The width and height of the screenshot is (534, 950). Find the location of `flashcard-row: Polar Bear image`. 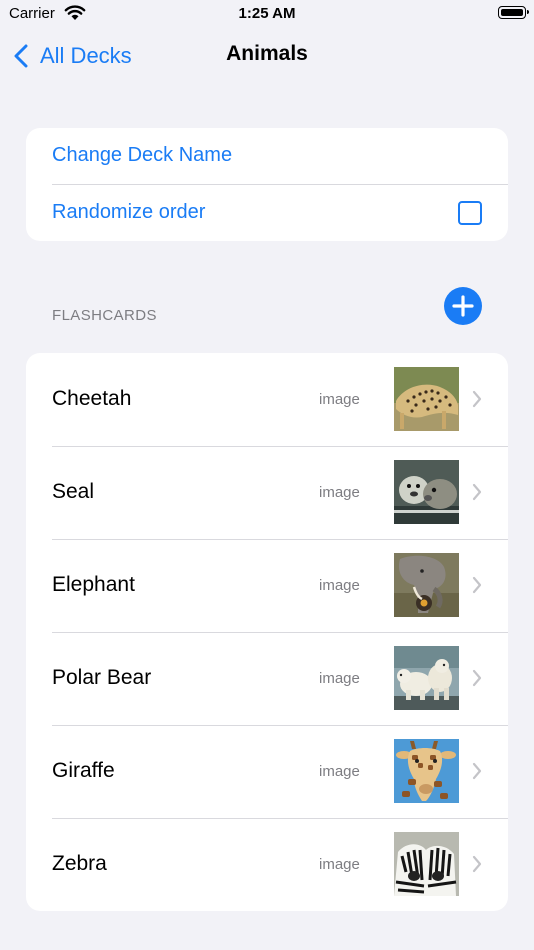

flashcard-row: Polar Bear image is located at coordinates (267, 678).